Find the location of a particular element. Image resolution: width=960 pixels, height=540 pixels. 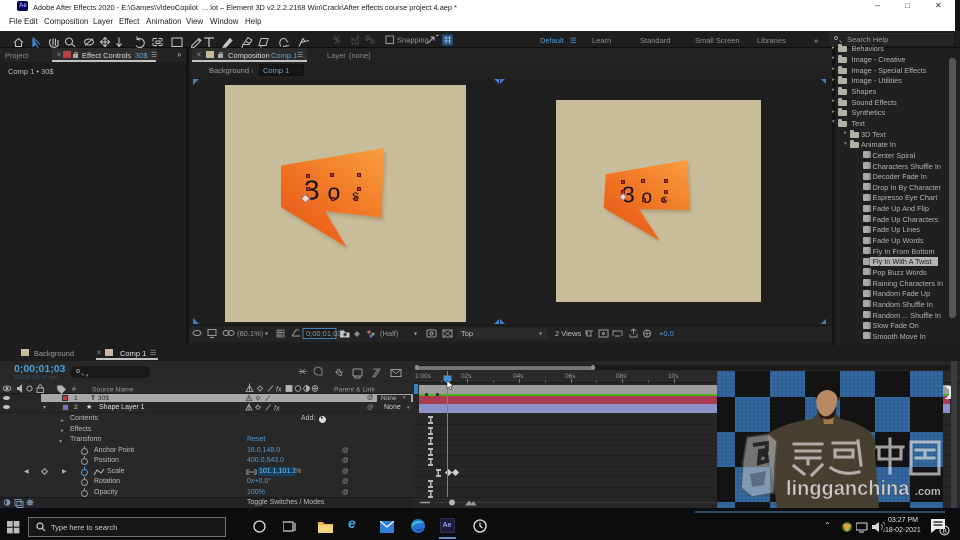

svg-text: lingganchina is located at coordinates (848, 489).